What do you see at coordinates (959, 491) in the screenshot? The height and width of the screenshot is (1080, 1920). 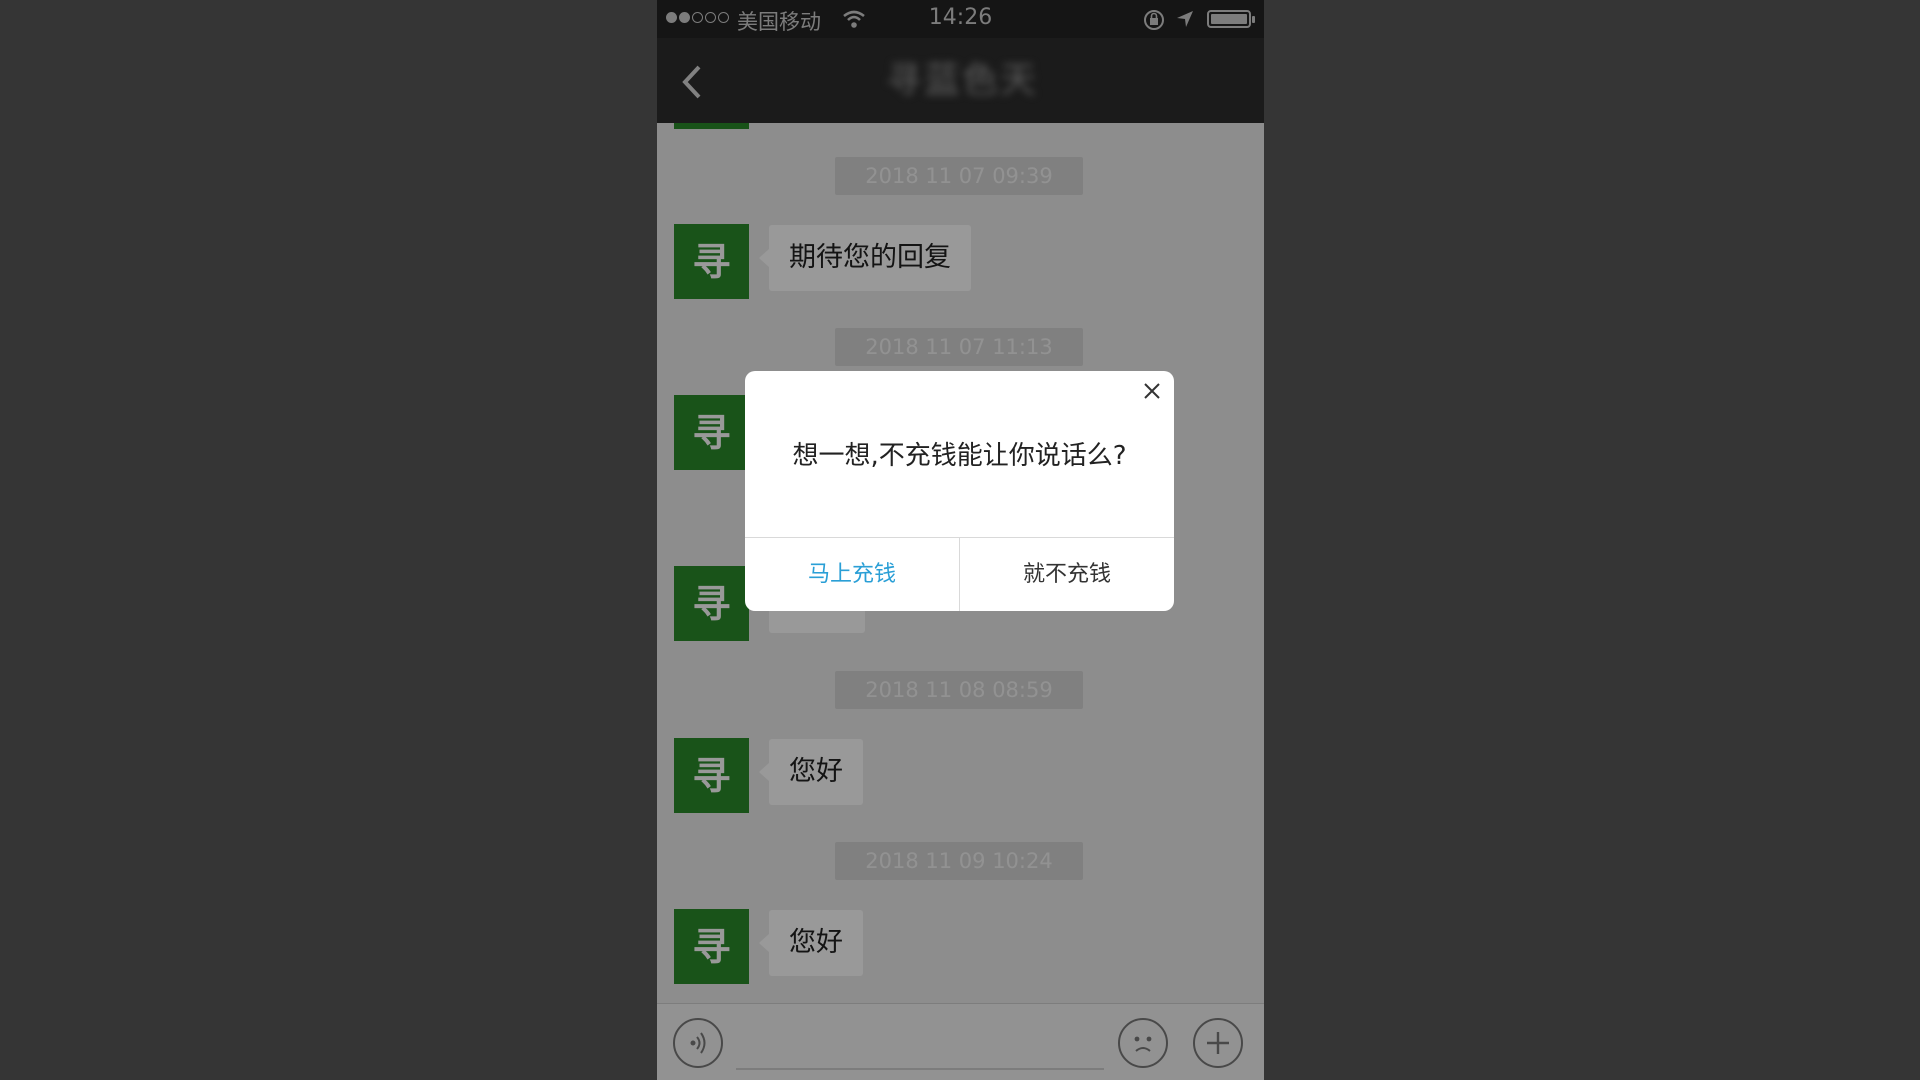 I see `recharge-dialog: 想一想,不充钱能让你说话么? 马上充钱 就不充钱` at bounding box center [959, 491].